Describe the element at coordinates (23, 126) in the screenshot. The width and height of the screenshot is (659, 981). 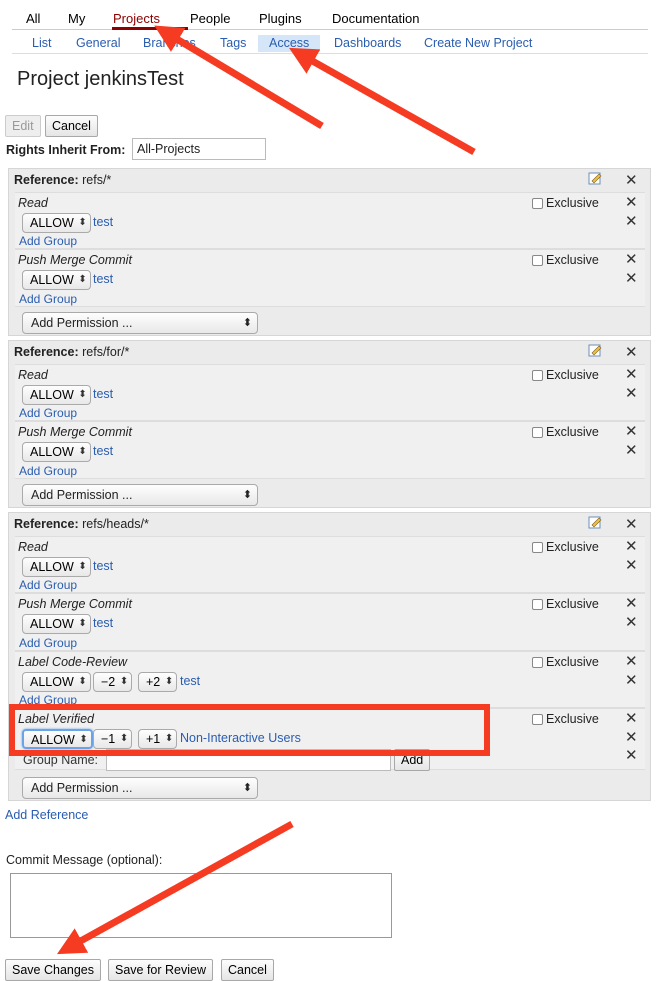
I see `edit-button: Edit` at that location.